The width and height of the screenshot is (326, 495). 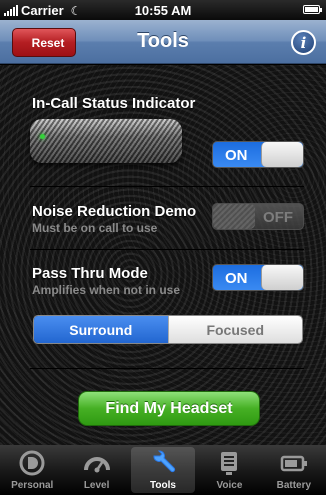 I want to click on noise-toggle-label: OFF, so click(x=278, y=217).